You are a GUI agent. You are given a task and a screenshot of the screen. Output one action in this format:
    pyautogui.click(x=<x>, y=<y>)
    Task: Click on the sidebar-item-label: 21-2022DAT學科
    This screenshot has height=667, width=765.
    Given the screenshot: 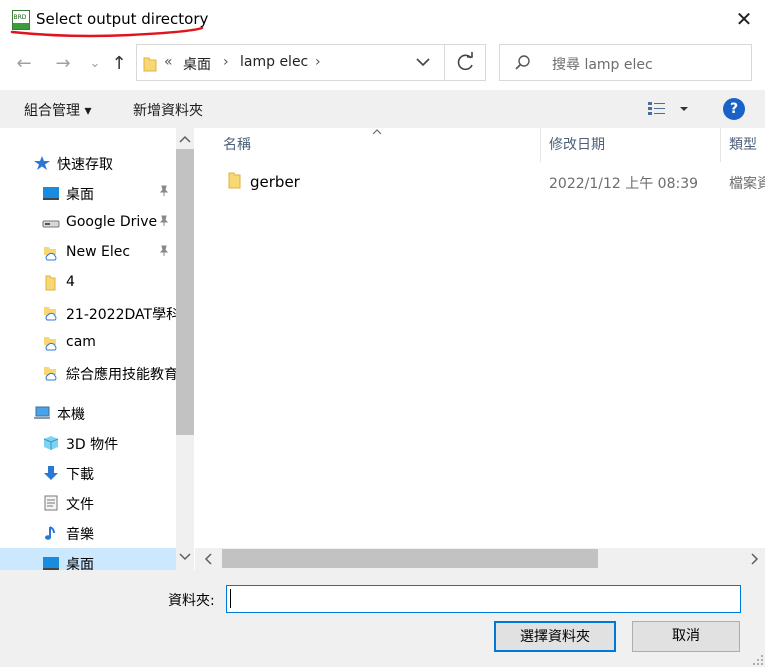 What is the action you would take?
    pyautogui.click(x=121, y=315)
    